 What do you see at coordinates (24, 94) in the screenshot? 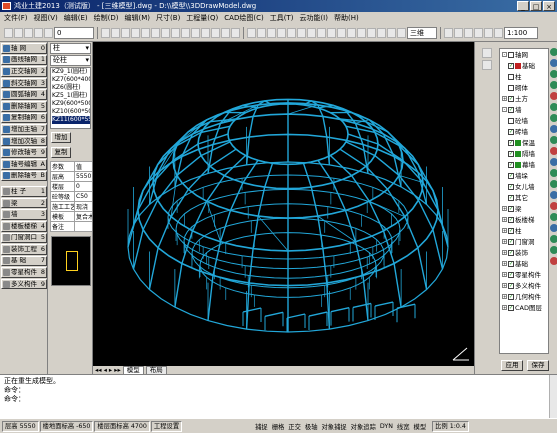
I see `left-panel-item: 圆弧轴网 4` at bounding box center [24, 94].